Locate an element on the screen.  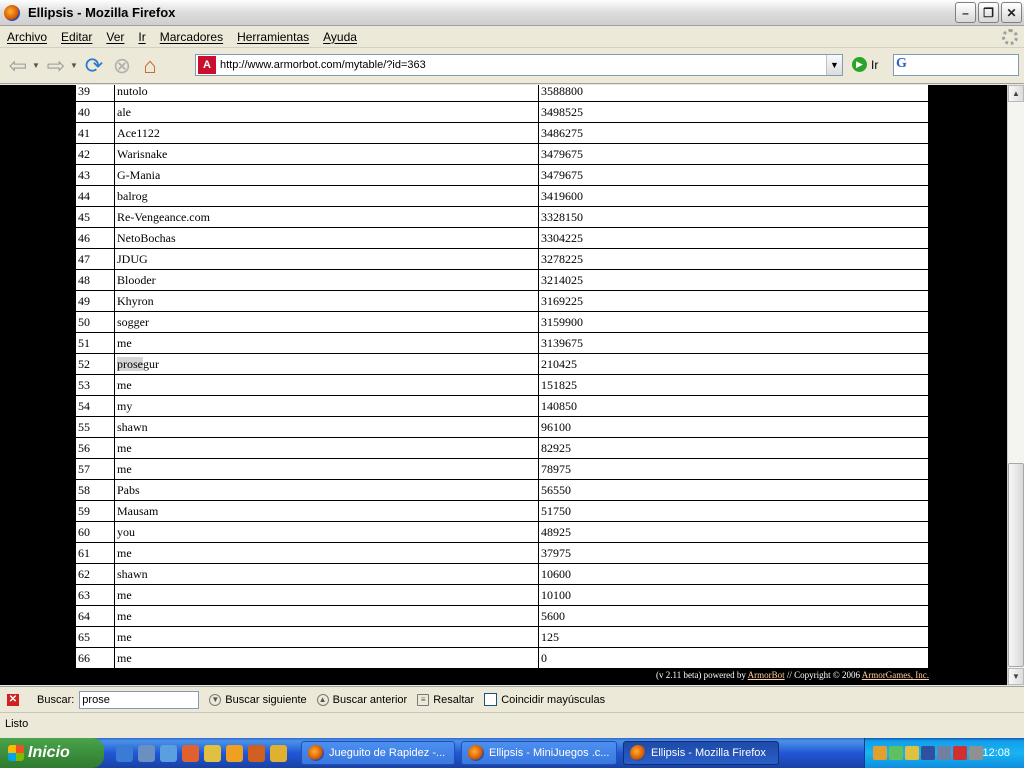
firefox-quick-icon is located at coordinates (256, 753).